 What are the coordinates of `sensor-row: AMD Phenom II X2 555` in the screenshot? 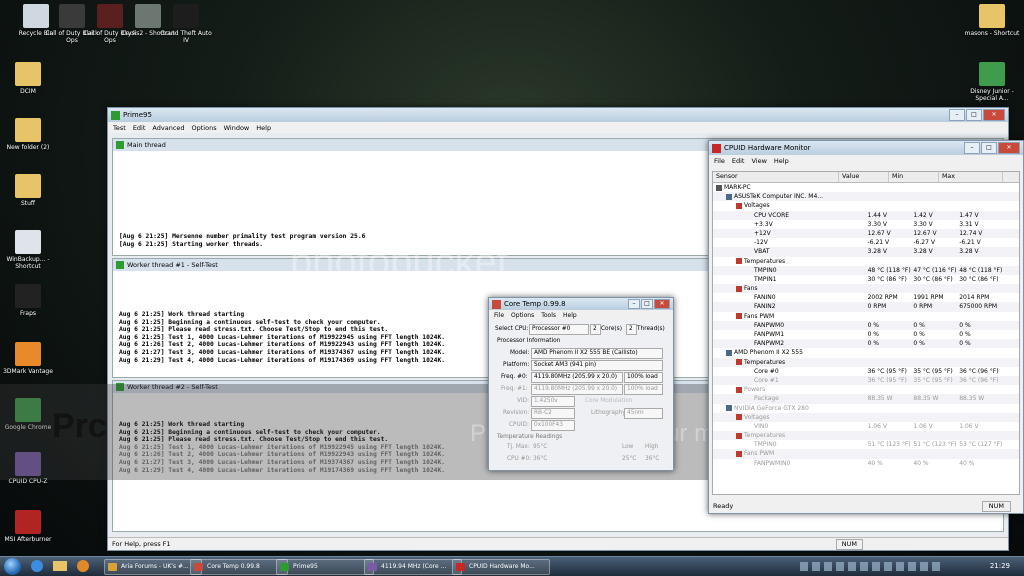 It's located at (866, 352).